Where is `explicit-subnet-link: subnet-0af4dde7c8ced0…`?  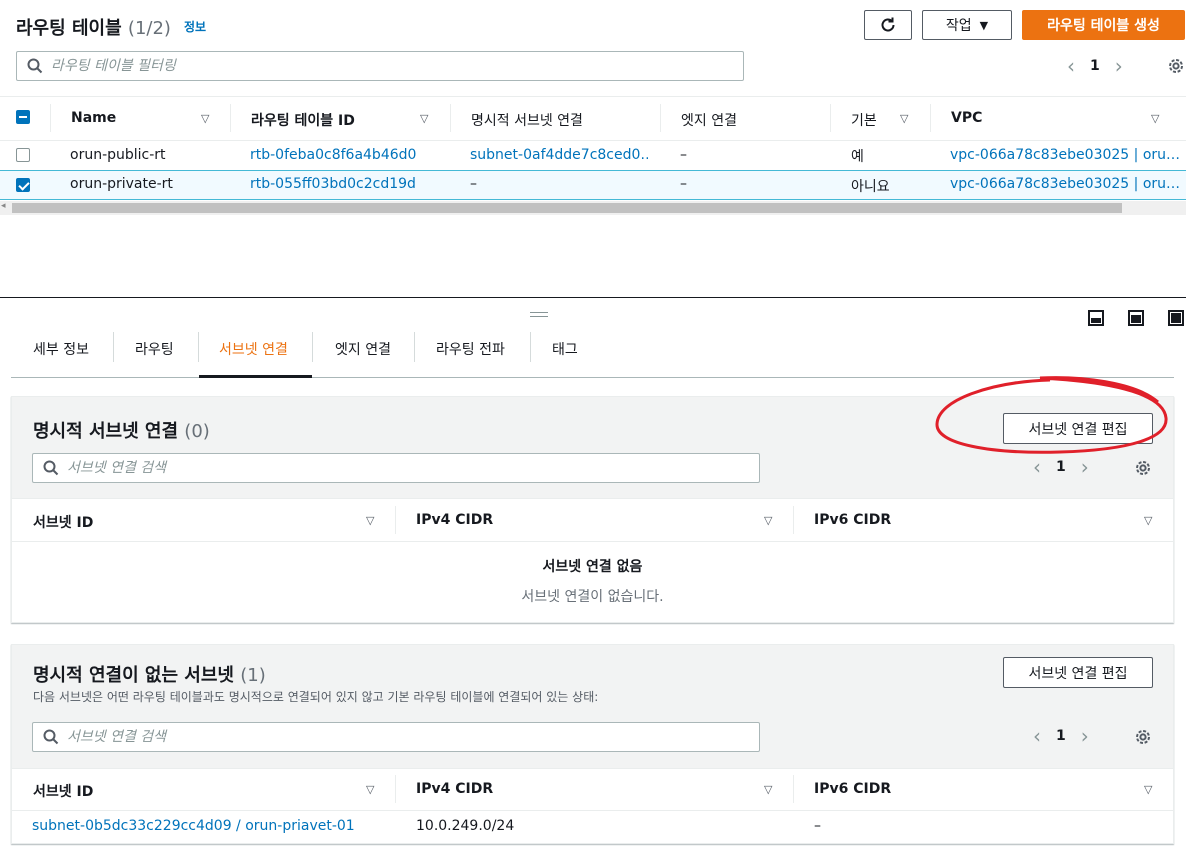 explicit-subnet-link: subnet-0af4dde7c8ced0… is located at coordinates (559, 155).